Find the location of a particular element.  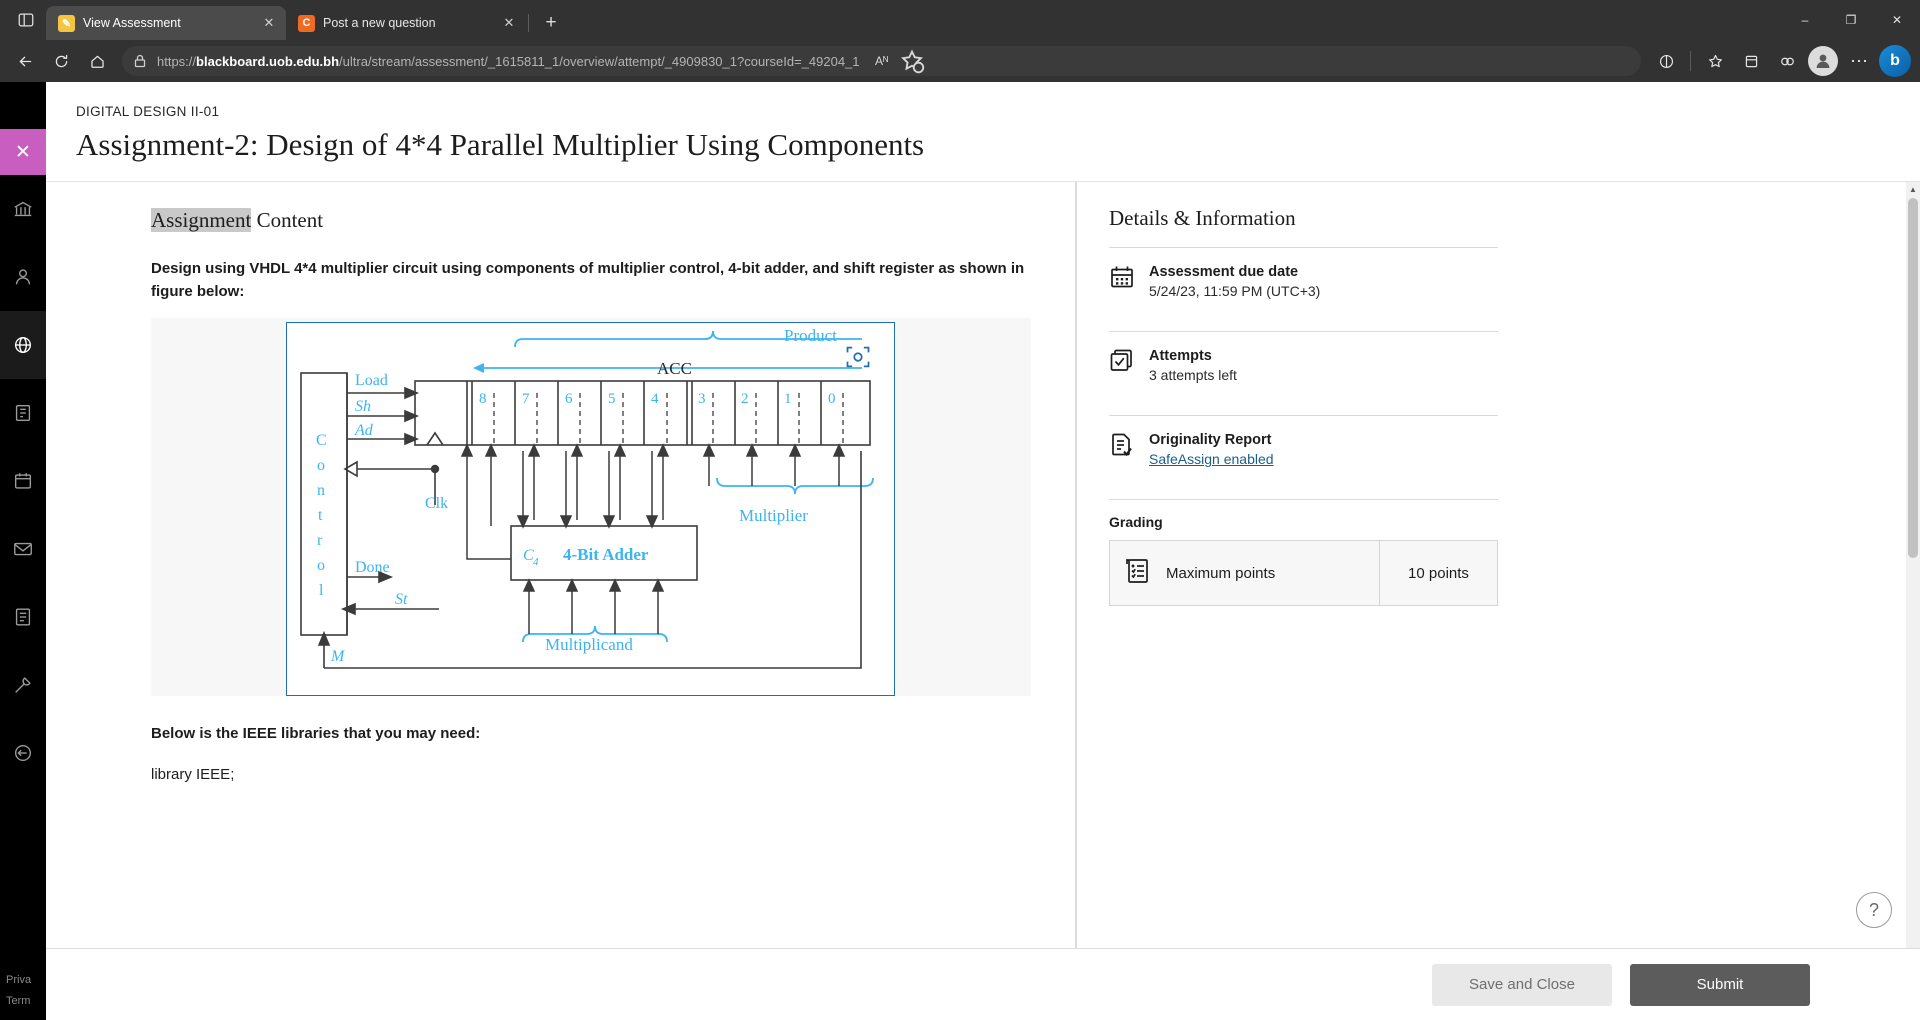

scroll-up-arrow: ▲ is located at coordinates (1913, 189).